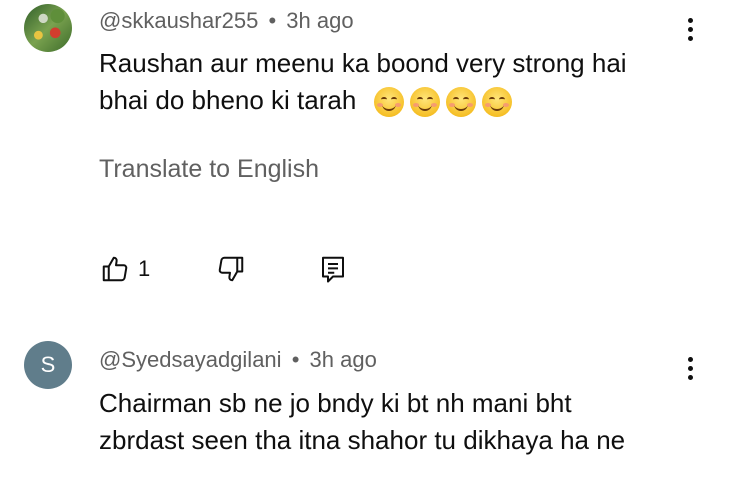 Image resolution: width=740 pixels, height=489 pixels. What do you see at coordinates (343, 359) in the screenshot?
I see `comment-time: 3h ago` at bounding box center [343, 359].